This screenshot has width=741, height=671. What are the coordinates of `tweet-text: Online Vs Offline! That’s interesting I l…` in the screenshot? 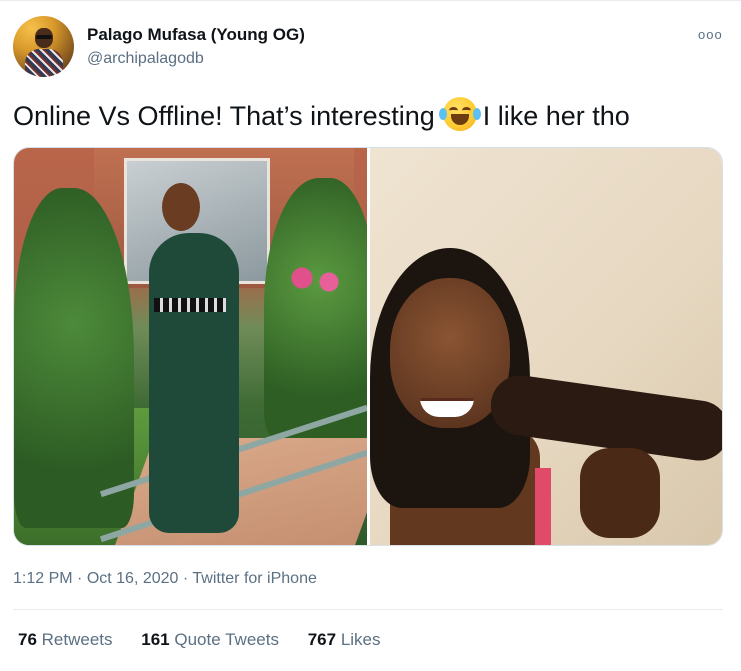 It's located at (321, 114).